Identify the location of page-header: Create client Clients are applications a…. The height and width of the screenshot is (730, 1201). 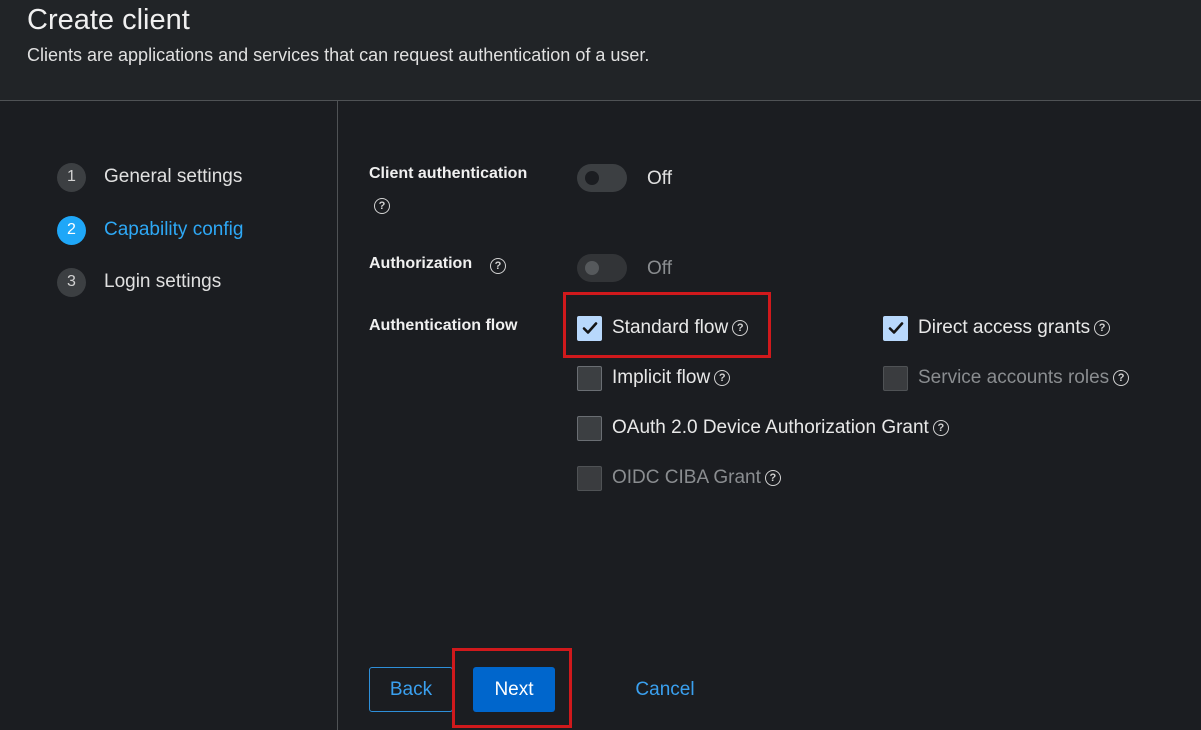
(600, 50).